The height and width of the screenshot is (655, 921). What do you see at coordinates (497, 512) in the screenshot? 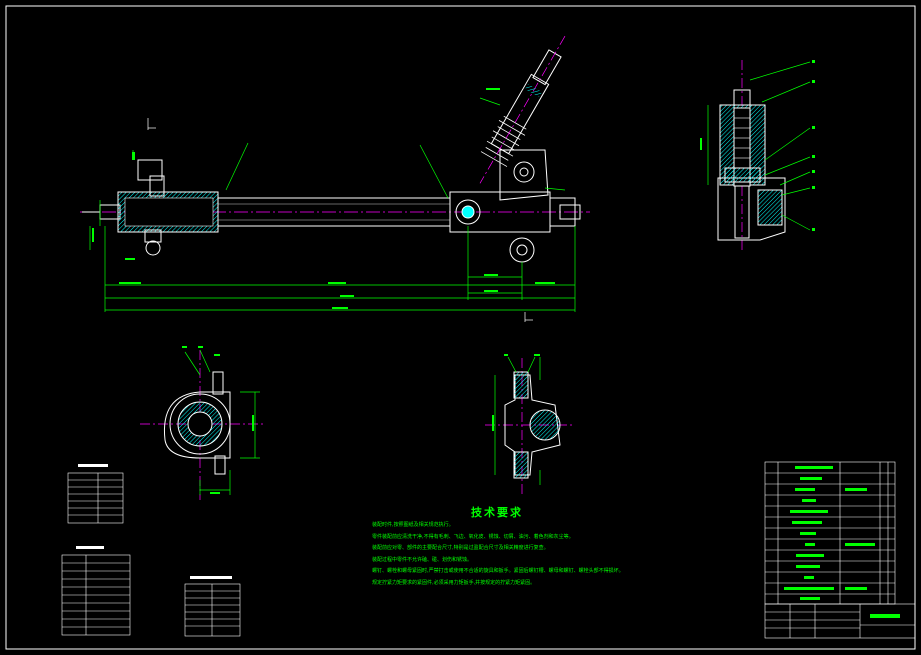
I see `technical-requirements-title: 技术要求` at bounding box center [497, 512].